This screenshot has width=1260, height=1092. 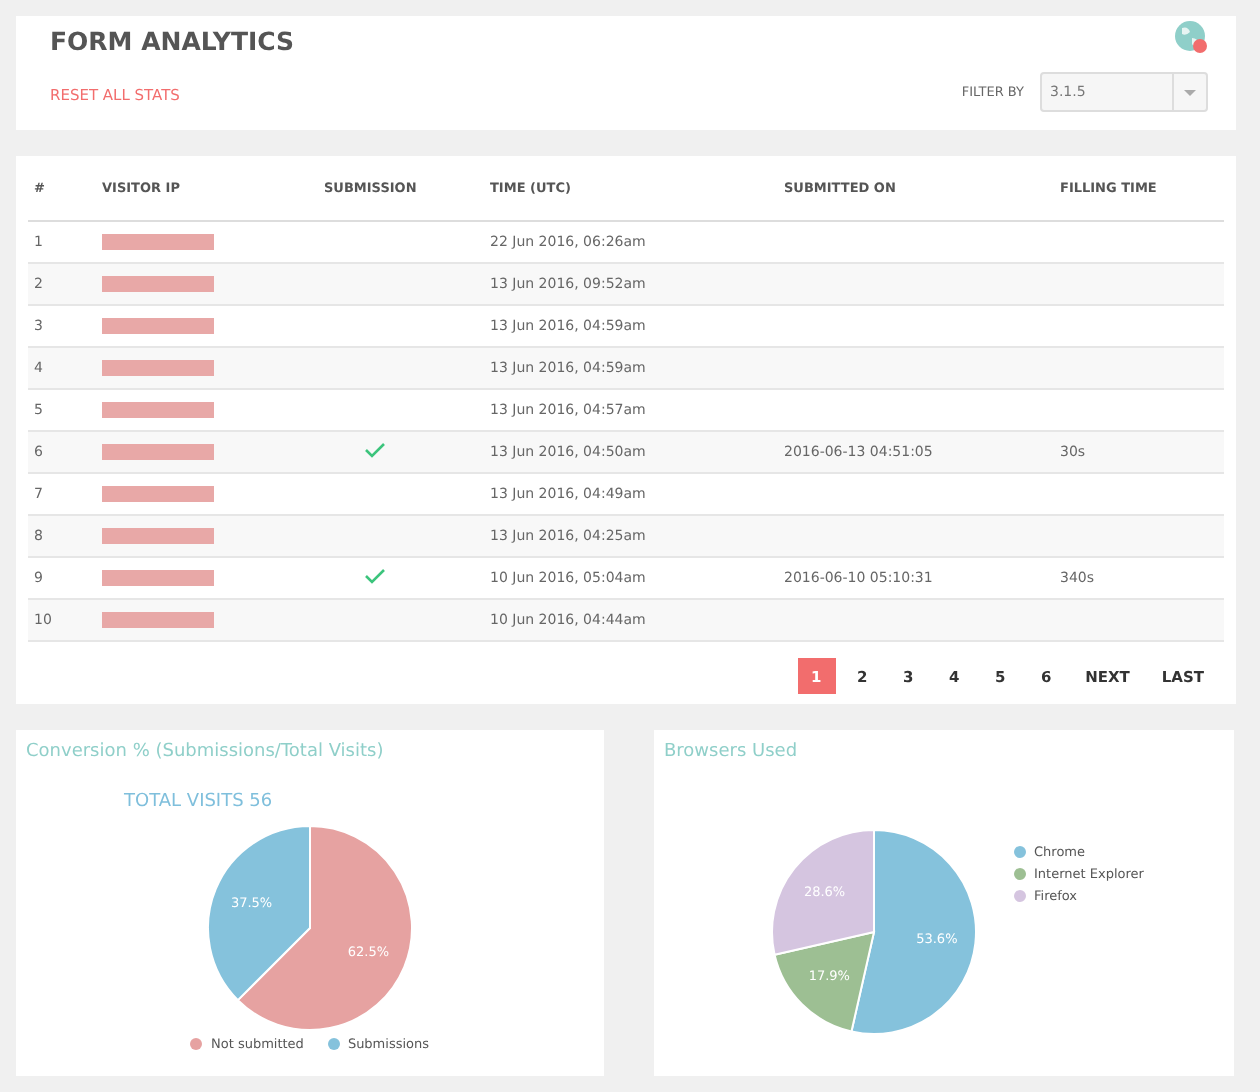 What do you see at coordinates (172, 41) in the screenshot?
I see `page-title: FORM ANALYTICS` at bounding box center [172, 41].